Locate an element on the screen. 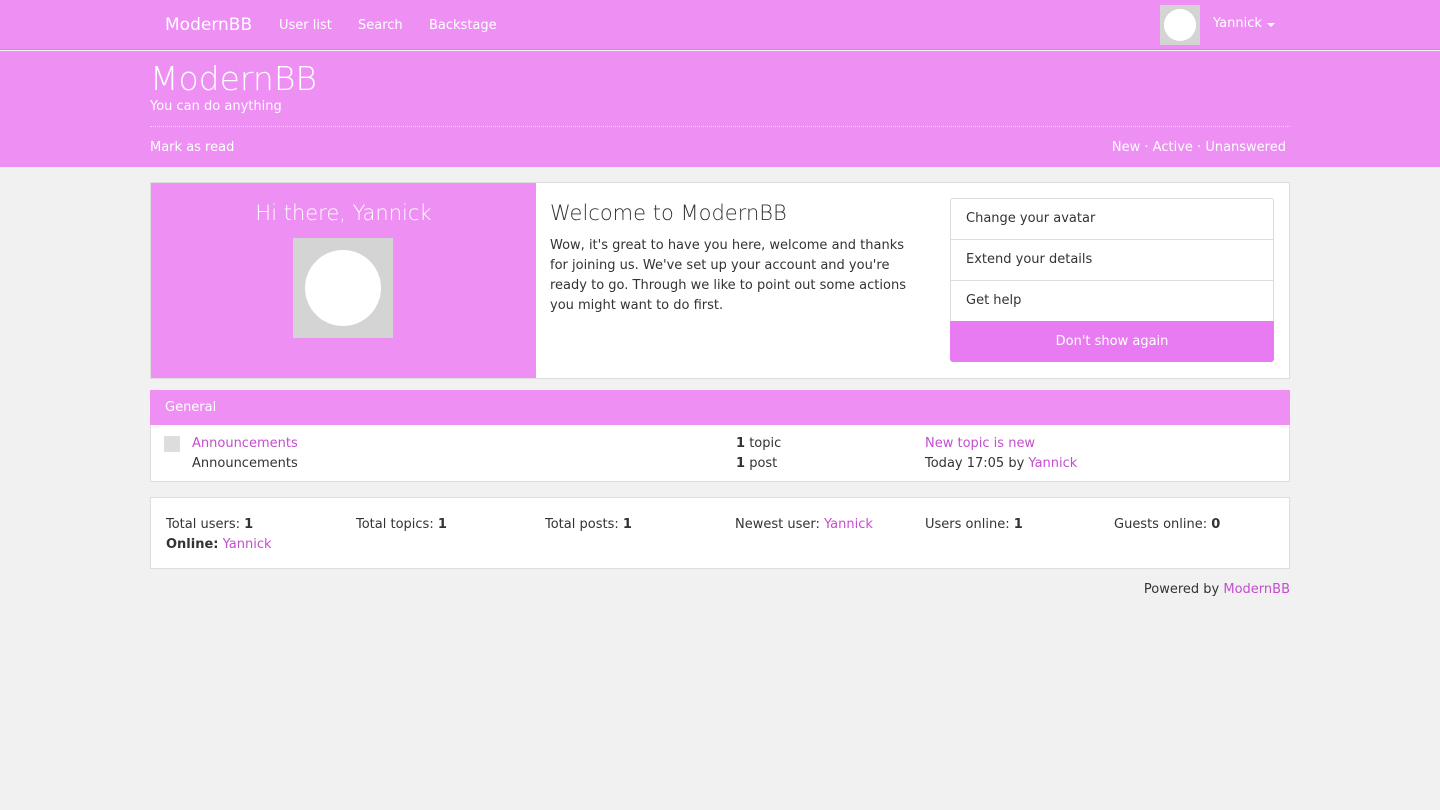 This screenshot has height=810, width=1440. quick-links: New · Active · Unanswered is located at coordinates (1199, 147).